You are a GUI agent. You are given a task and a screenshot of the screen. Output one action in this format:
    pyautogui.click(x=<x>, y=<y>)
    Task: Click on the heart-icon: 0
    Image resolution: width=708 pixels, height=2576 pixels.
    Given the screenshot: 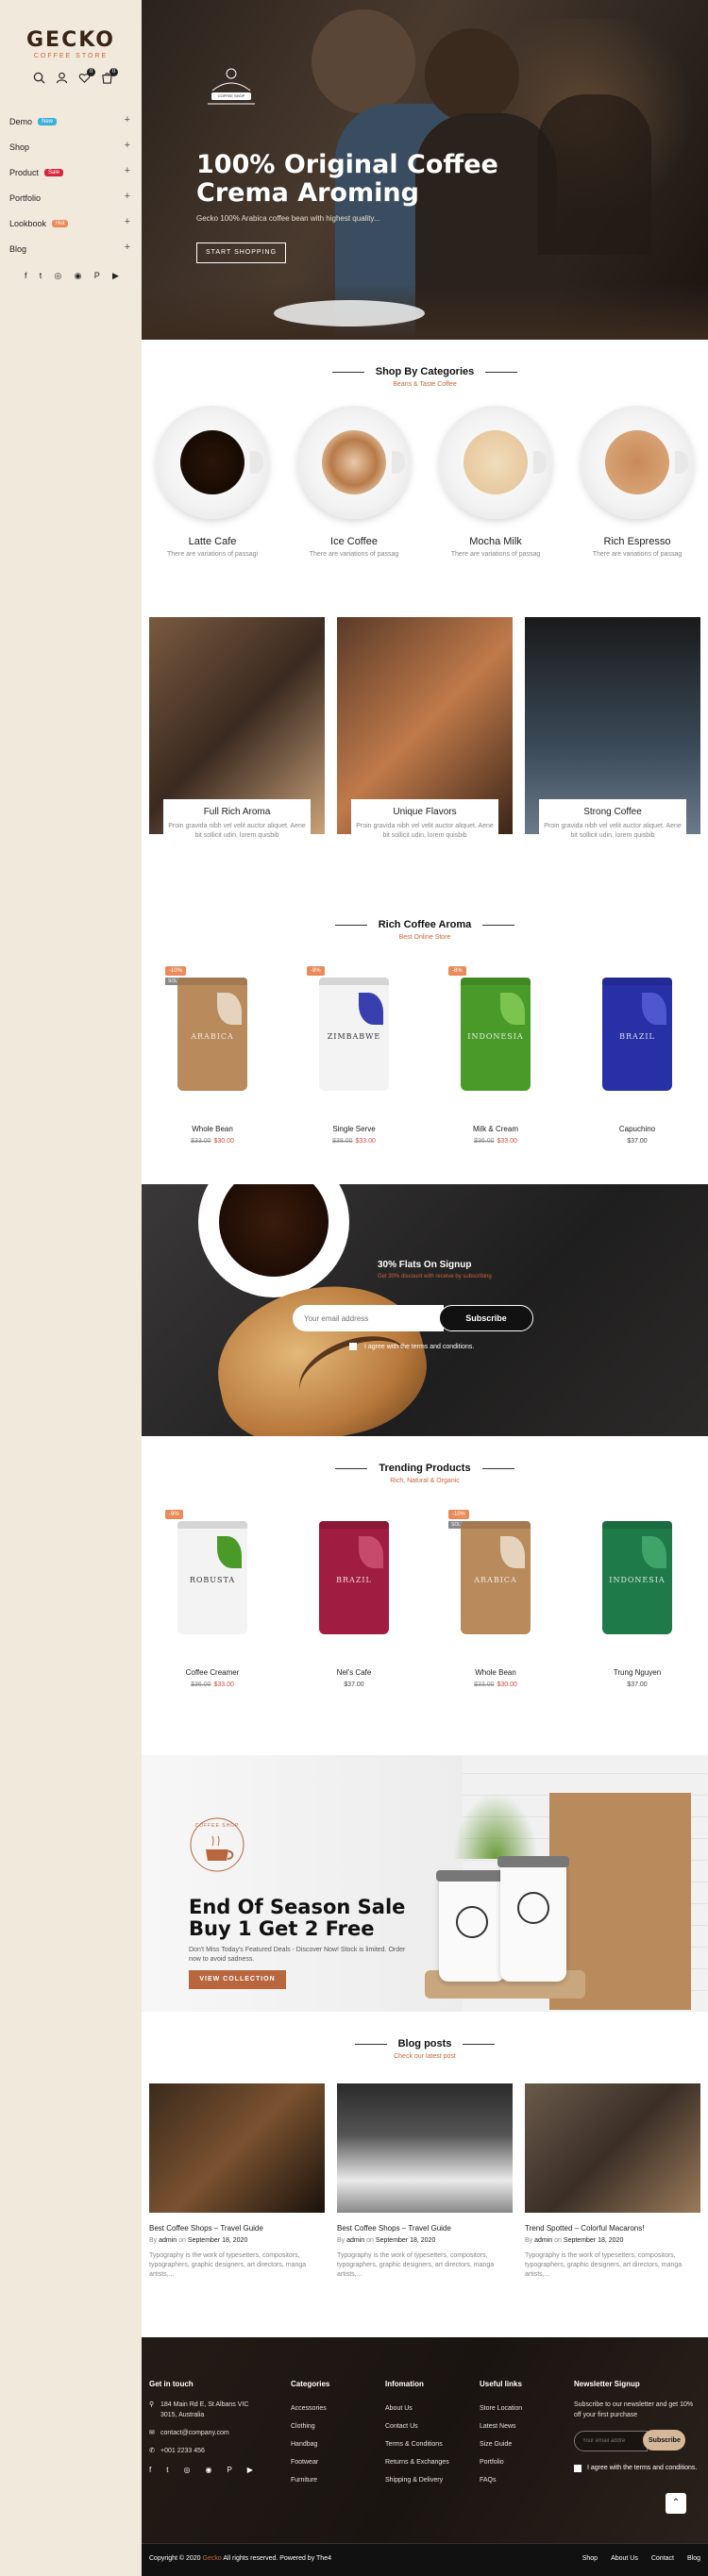 What is the action you would take?
    pyautogui.click(x=86, y=76)
    